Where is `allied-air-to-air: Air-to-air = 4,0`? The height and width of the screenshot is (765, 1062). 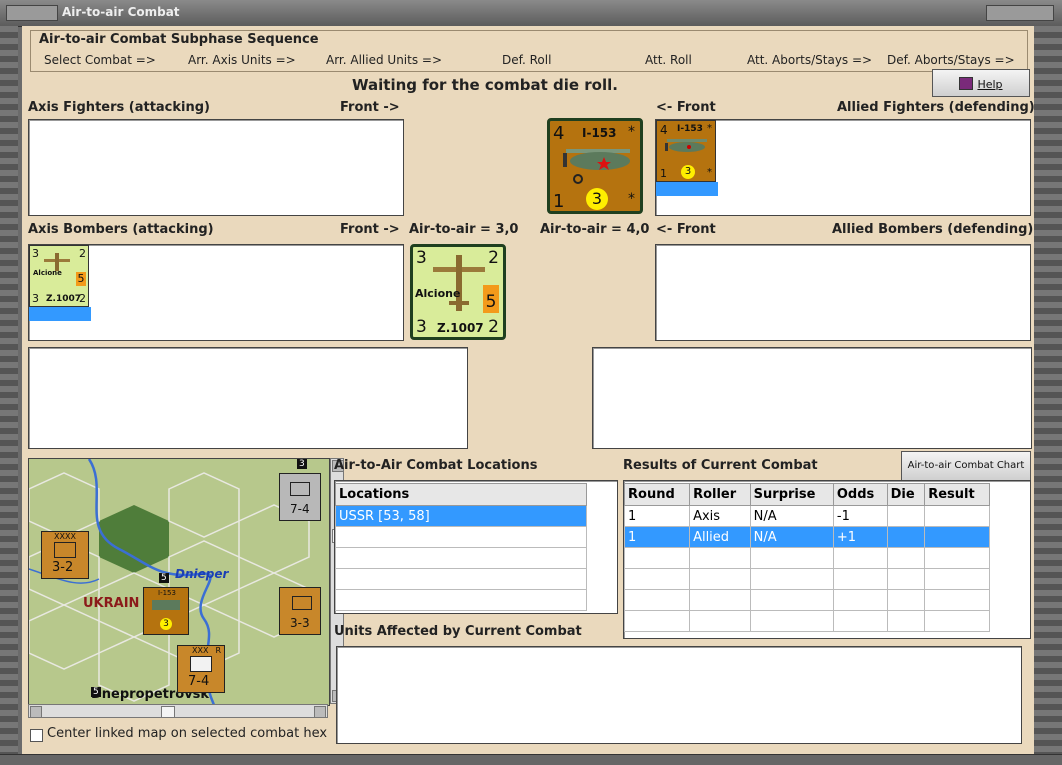 allied-air-to-air: Air-to-air = 4,0 is located at coordinates (595, 229).